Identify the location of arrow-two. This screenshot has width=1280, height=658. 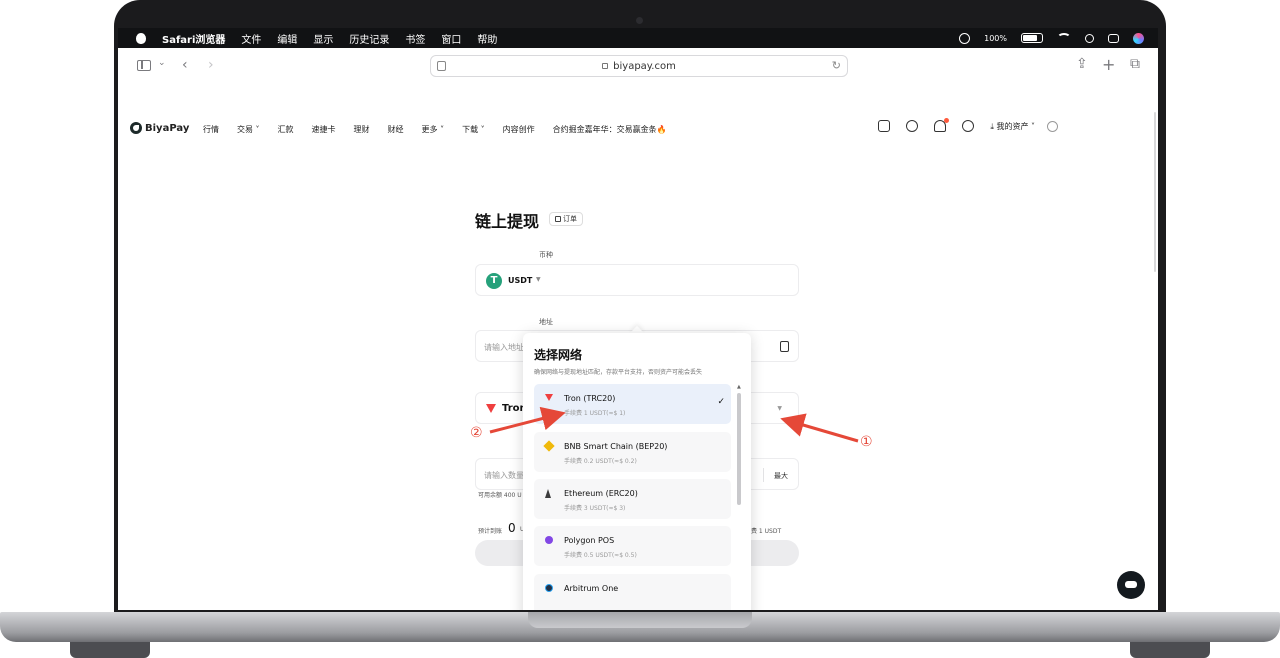
(527, 420).